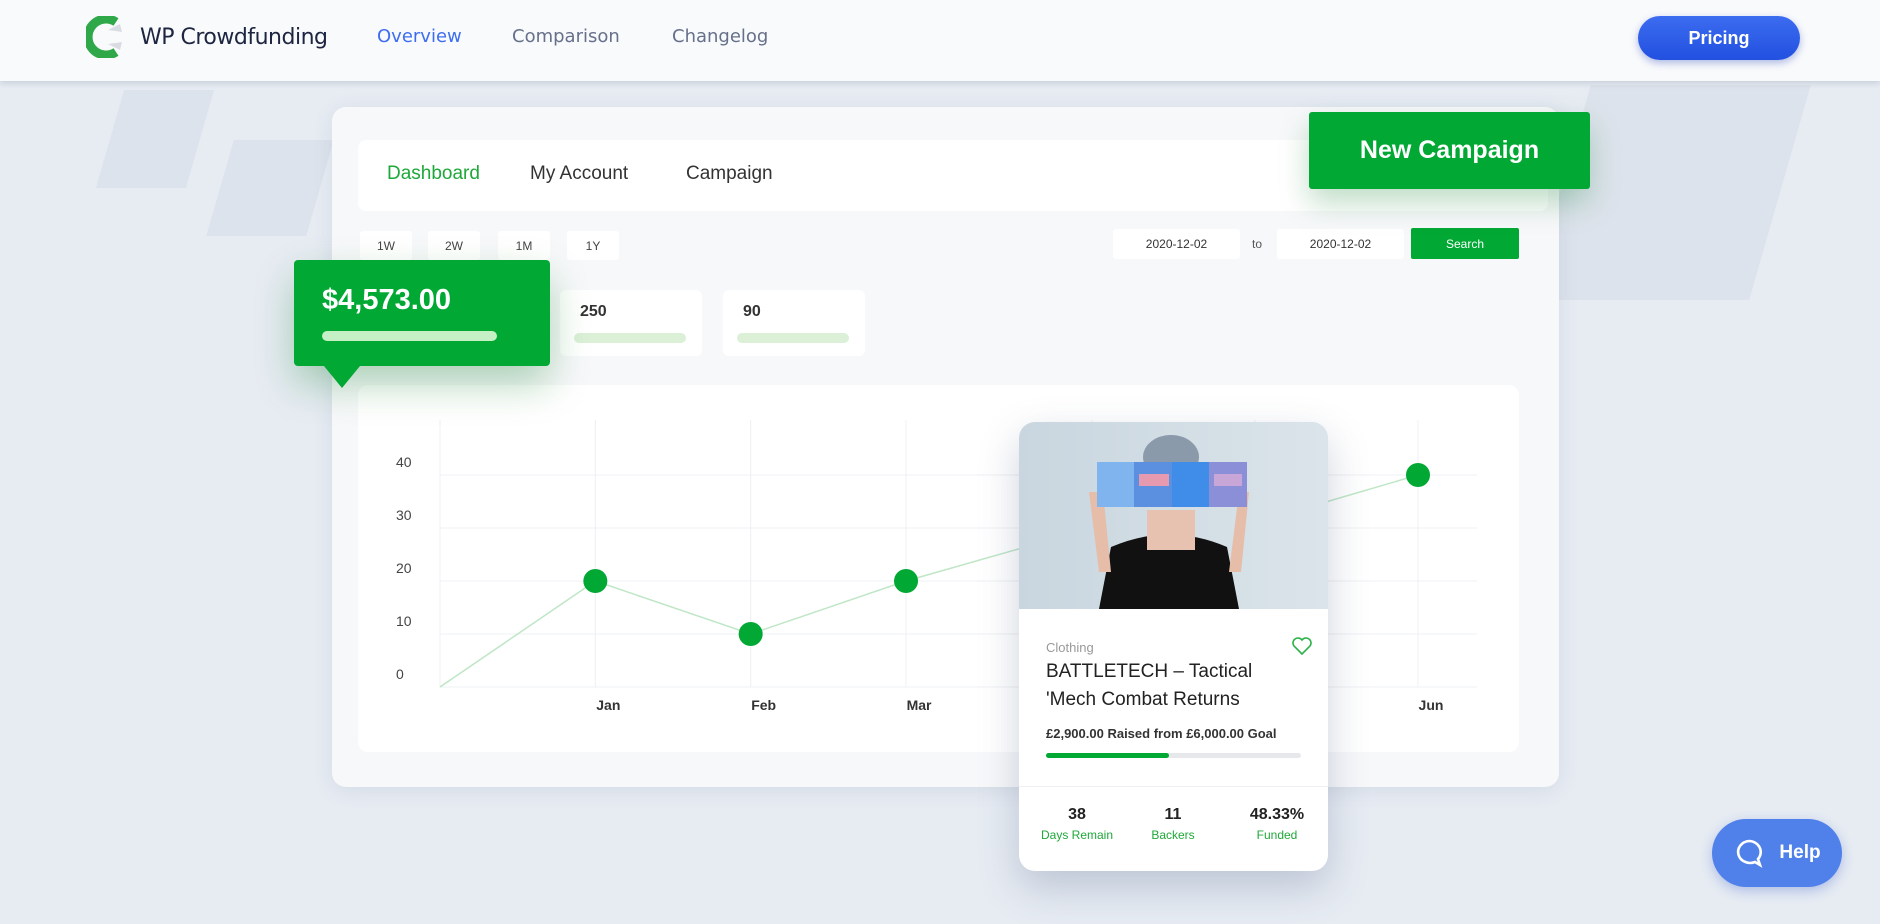 The image size is (1880, 924). I want to click on y-tick-label: 0, so click(400, 674).